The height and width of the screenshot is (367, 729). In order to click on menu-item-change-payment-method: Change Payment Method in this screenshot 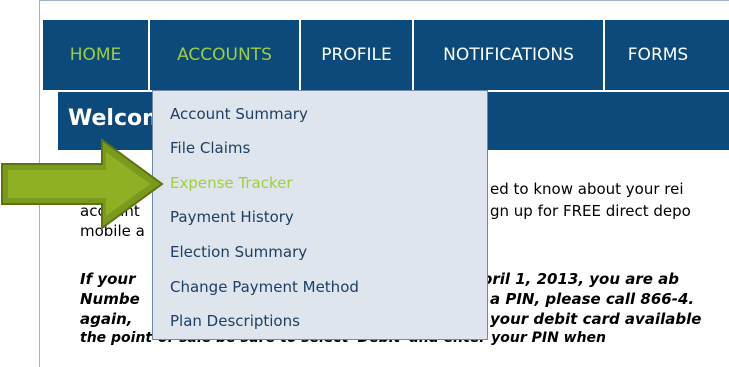, I will do `click(264, 287)`.